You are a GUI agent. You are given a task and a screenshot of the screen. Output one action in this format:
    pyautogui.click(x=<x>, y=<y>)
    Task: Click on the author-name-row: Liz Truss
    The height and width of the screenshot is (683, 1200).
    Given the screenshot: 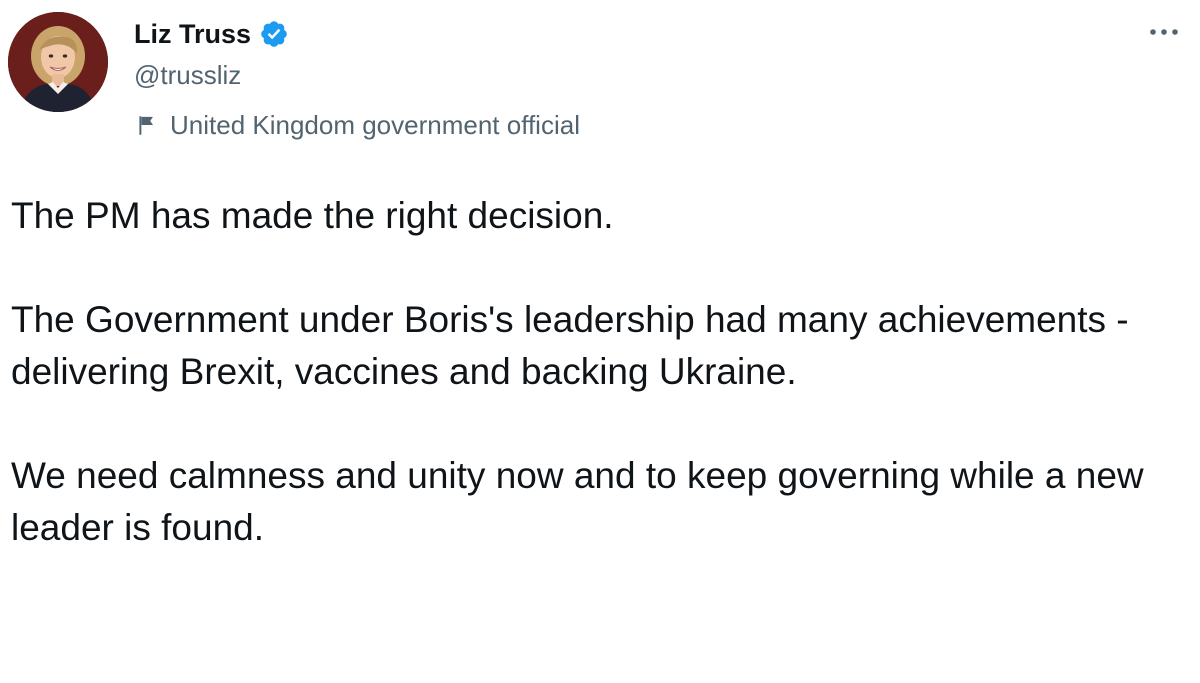 What is the action you would take?
    pyautogui.click(x=211, y=34)
    